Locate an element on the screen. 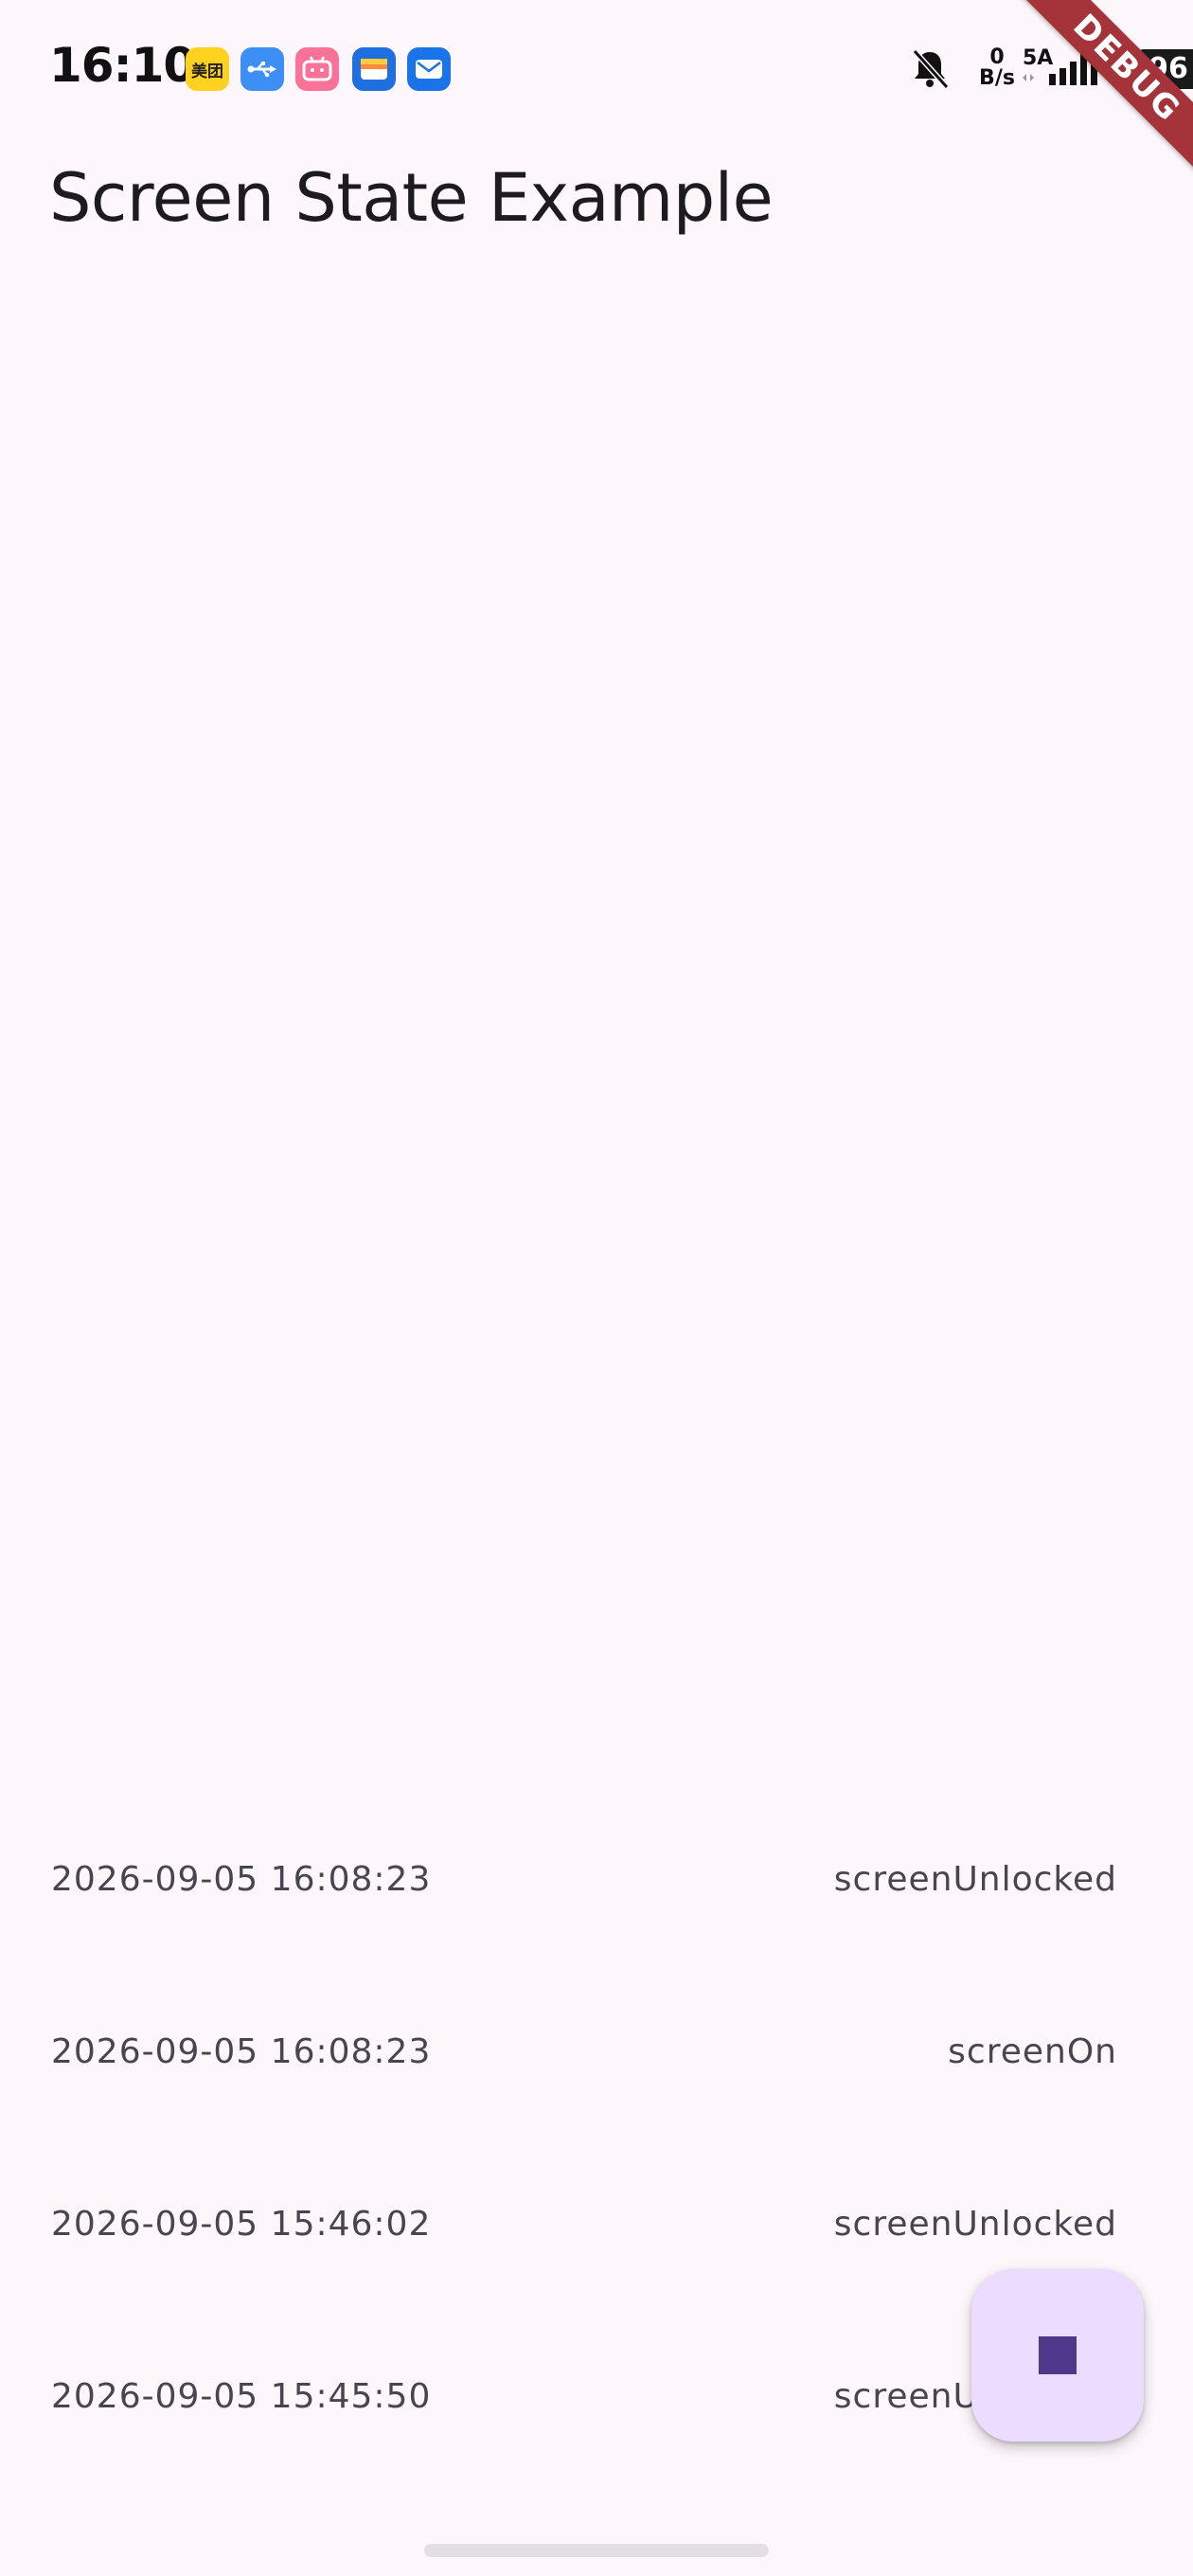  event-time: 2026-09-05 15:46:02 is located at coordinates (241, 2224).